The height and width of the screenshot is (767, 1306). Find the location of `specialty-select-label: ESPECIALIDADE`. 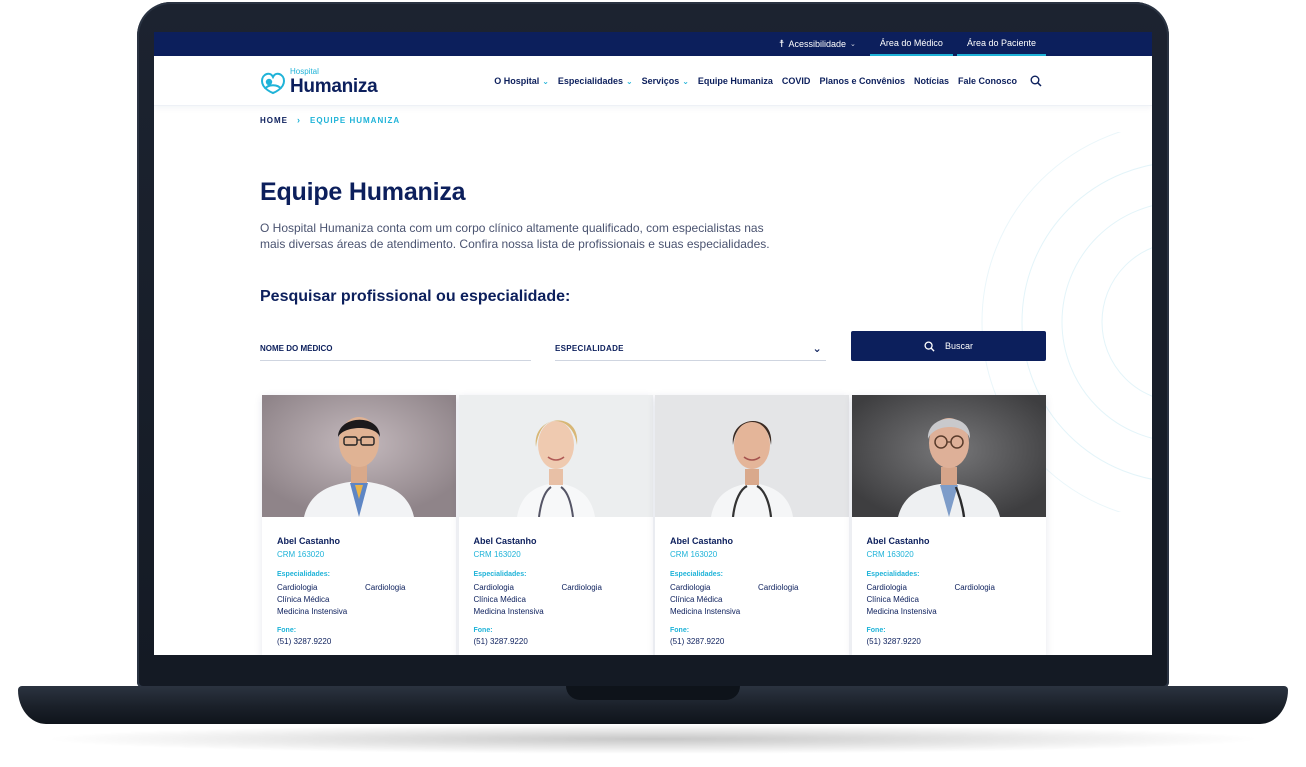

specialty-select-label: ESPECIALIDADE is located at coordinates (589, 348).